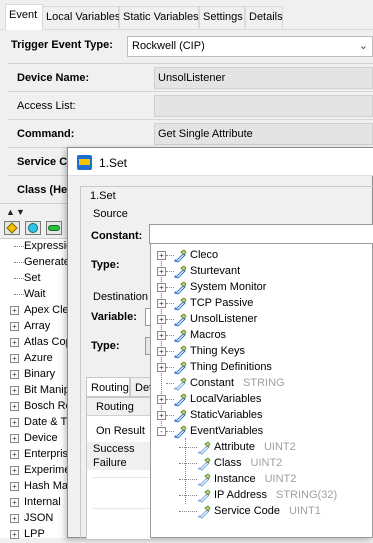  Describe the element at coordinates (228, 287) in the screenshot. I see `tree-item-text: System Monitor` at that location.